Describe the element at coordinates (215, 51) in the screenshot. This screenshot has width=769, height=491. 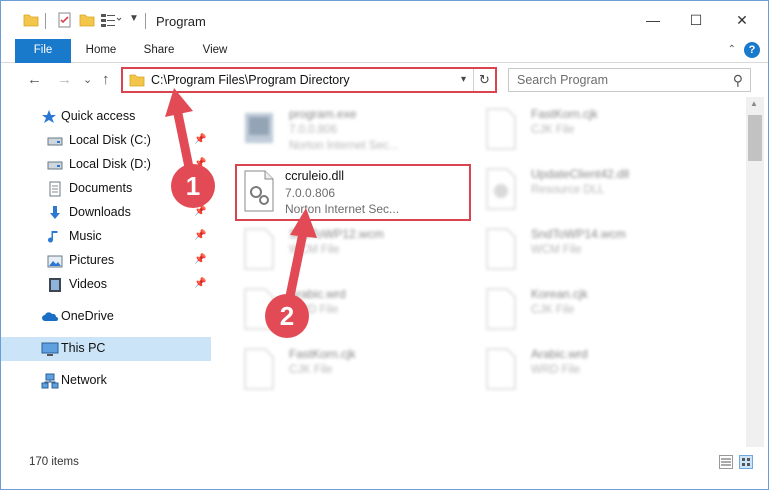
I see `tab-view: View` at that location.